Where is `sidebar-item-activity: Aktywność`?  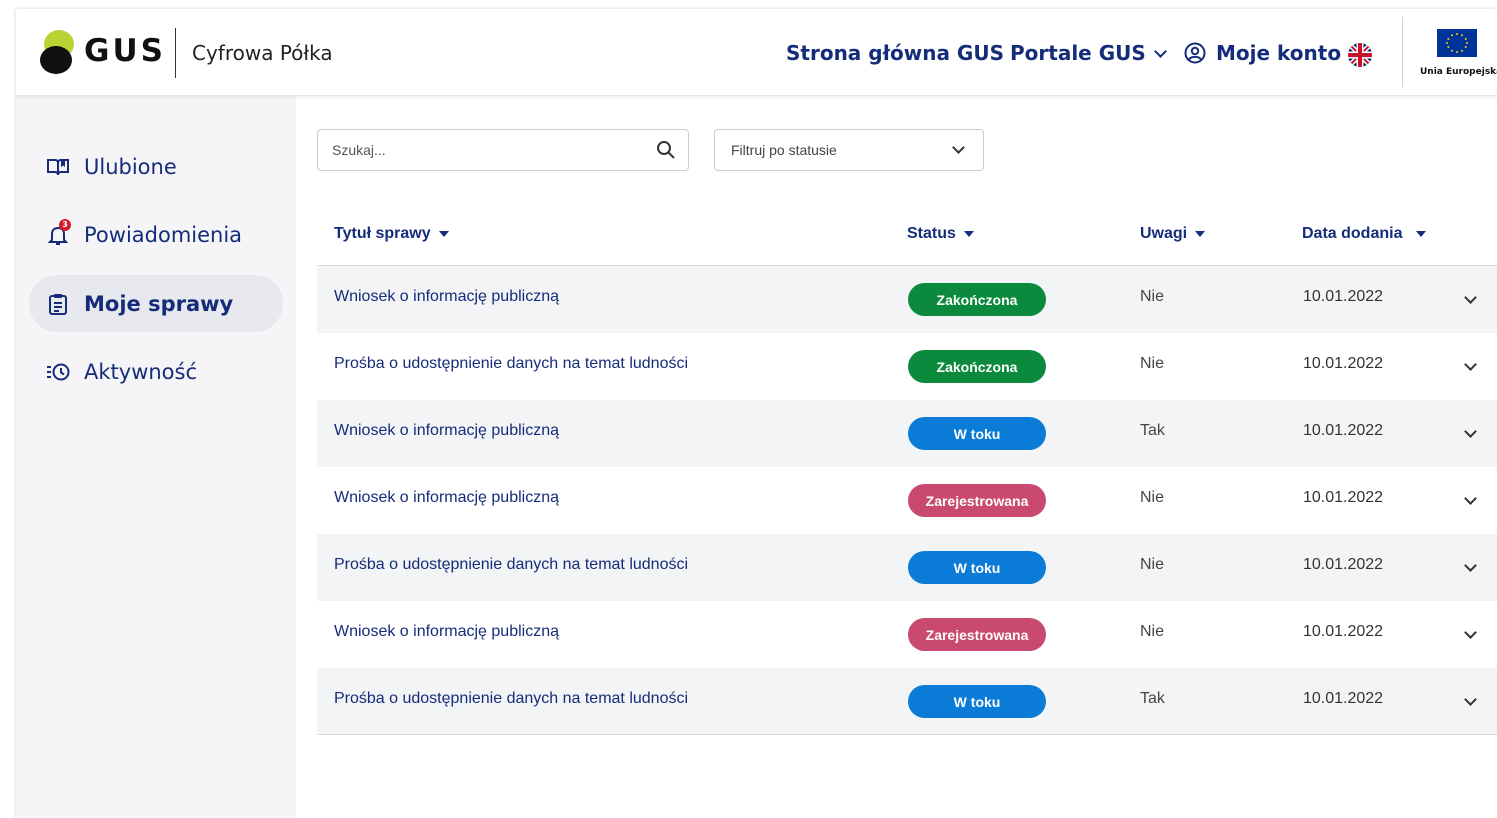 sidebar-item-activity: Aktywność is located at coordinates (156, 371).